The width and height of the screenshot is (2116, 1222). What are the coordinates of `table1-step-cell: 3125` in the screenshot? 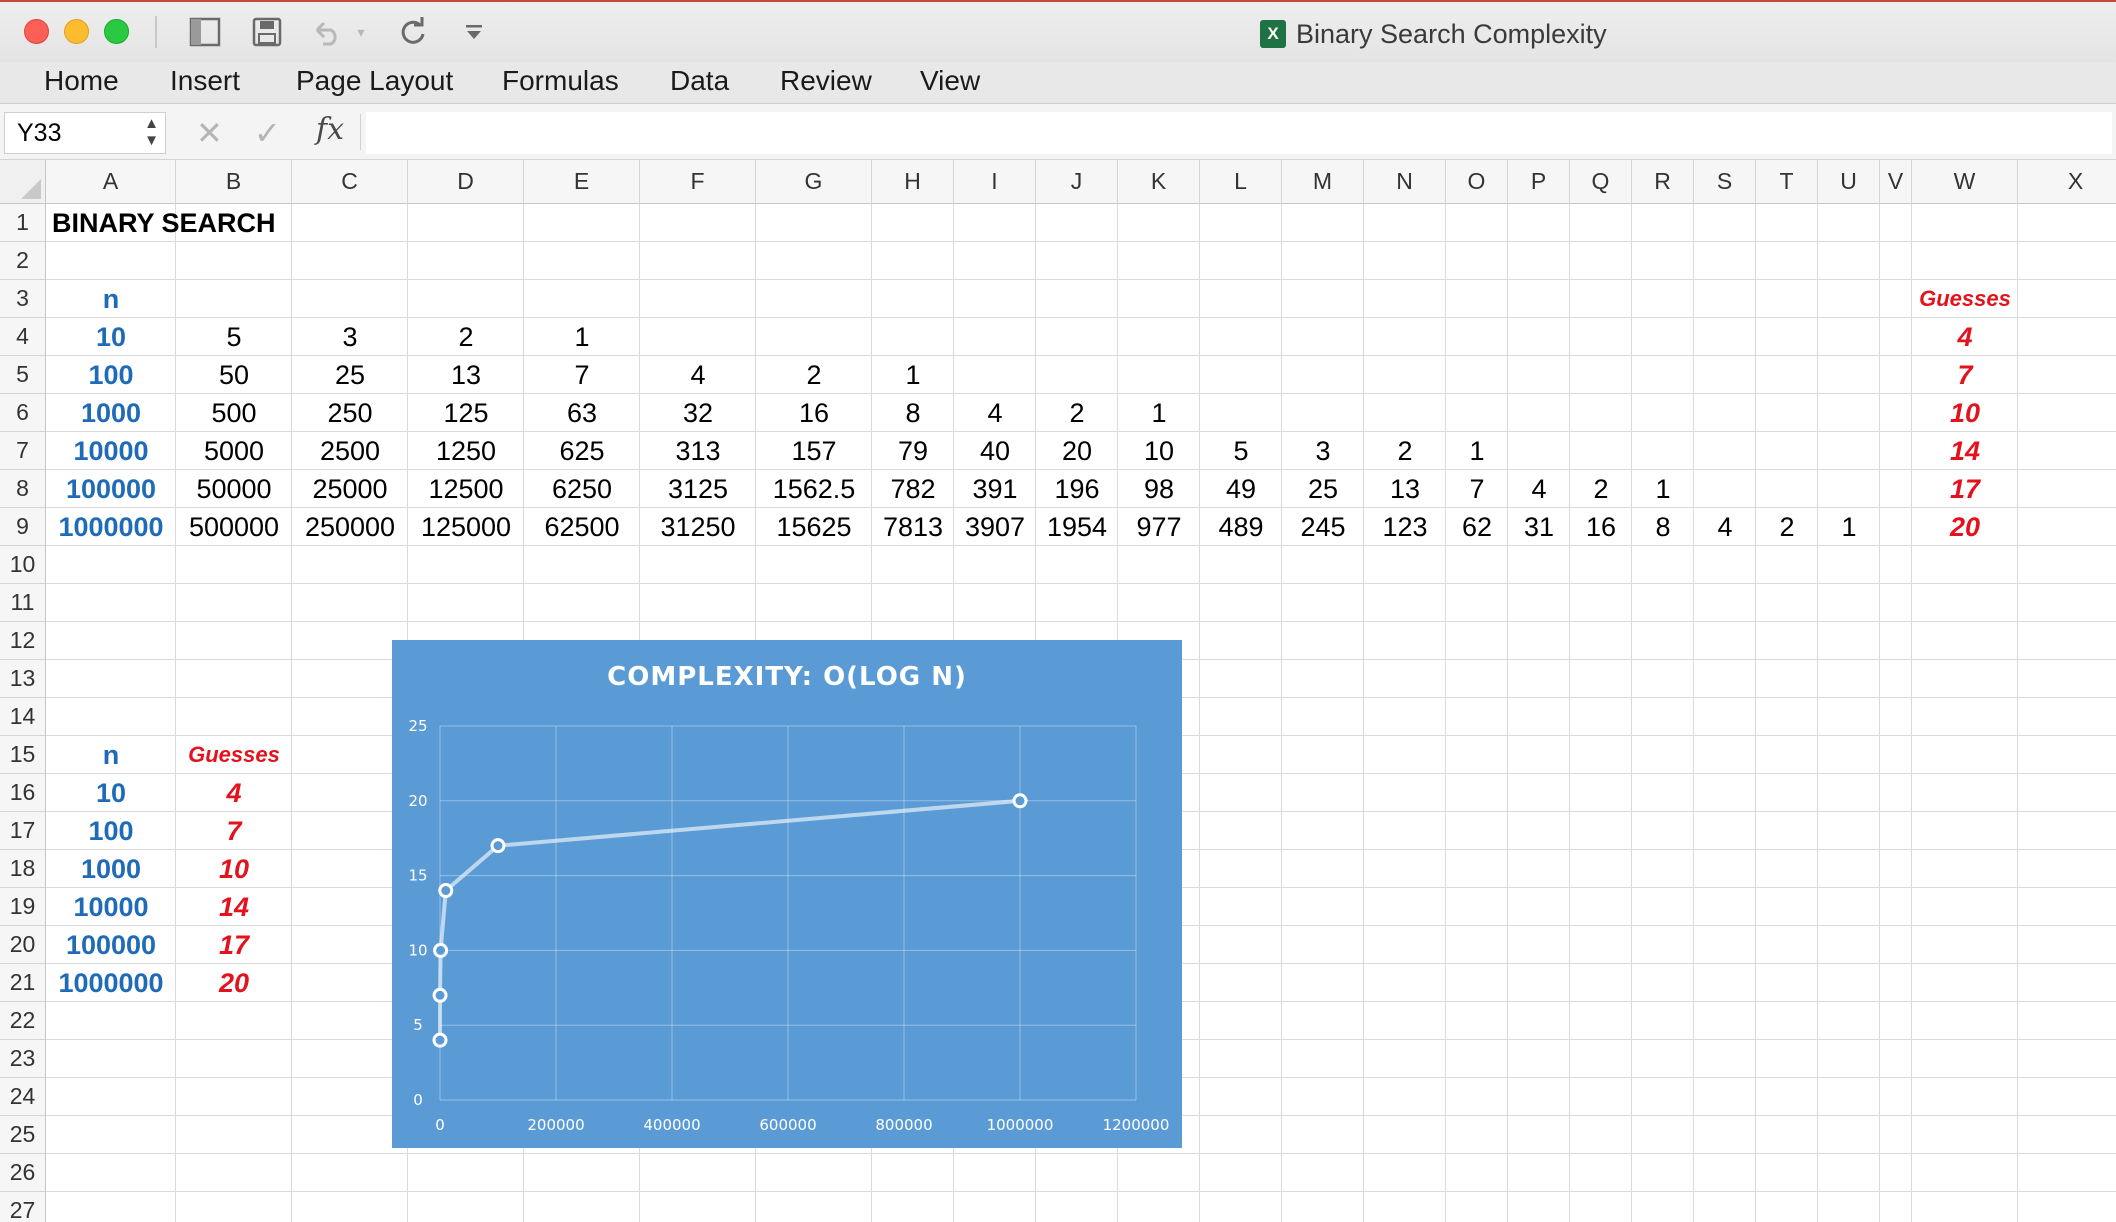 It's located at (698, 489).